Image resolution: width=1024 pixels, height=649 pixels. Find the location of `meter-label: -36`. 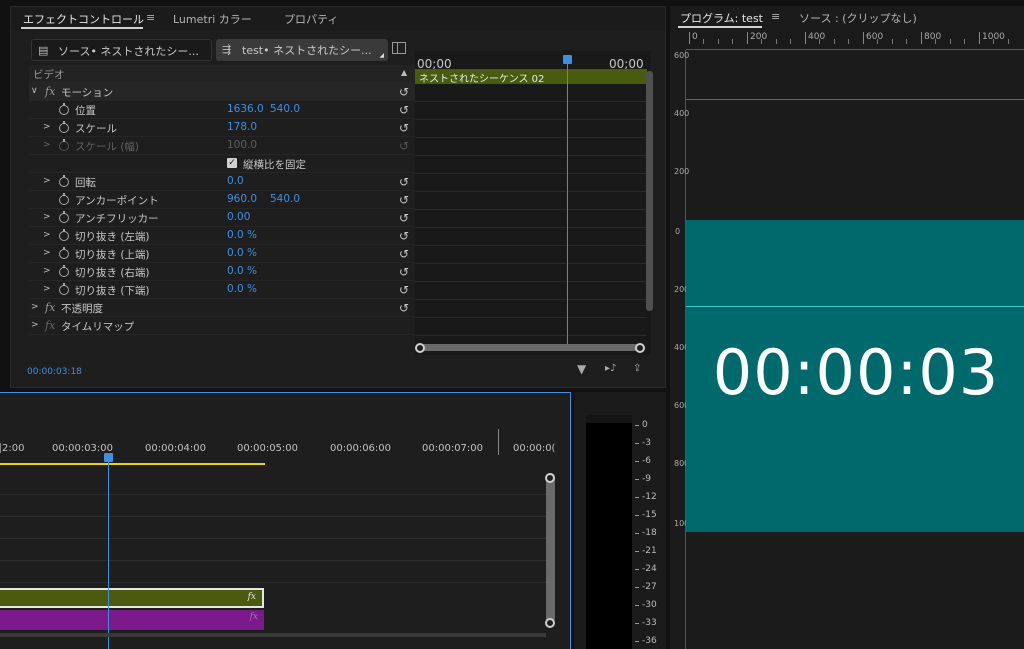

meter-label: -36 is located at coordinates (649, 641).